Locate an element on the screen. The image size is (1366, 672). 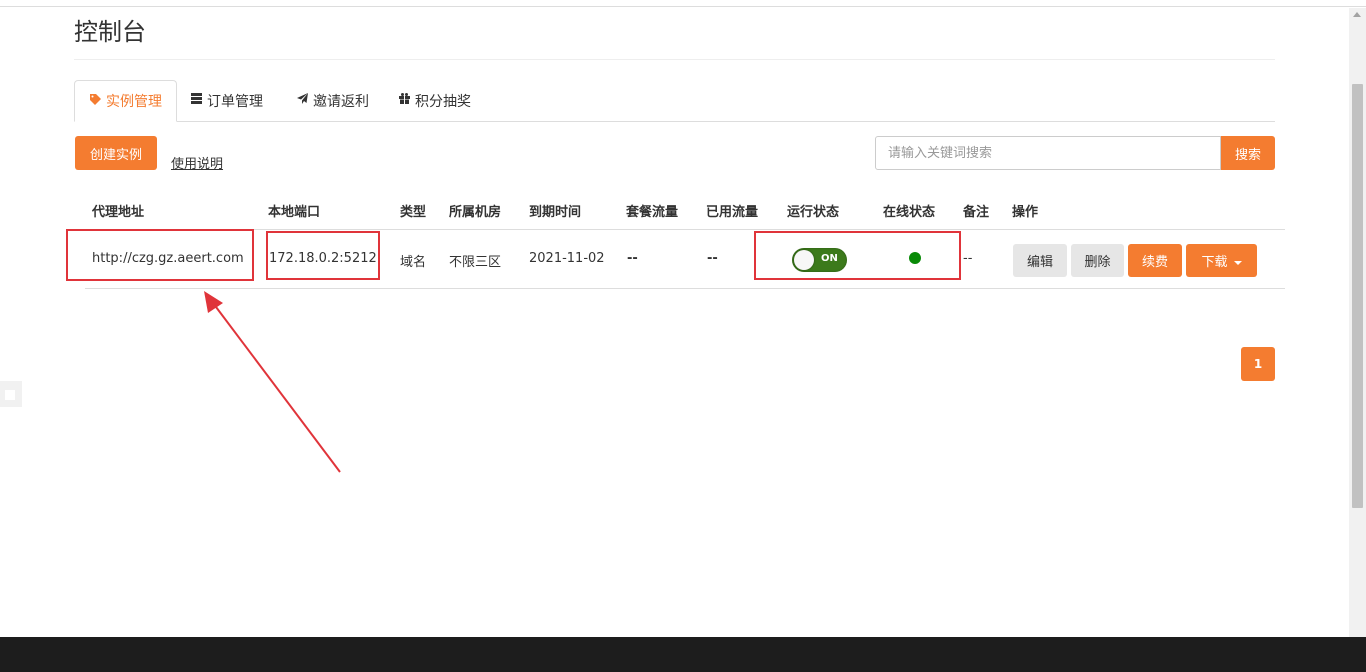
left-float-widget is located at coordinates (11, 394).